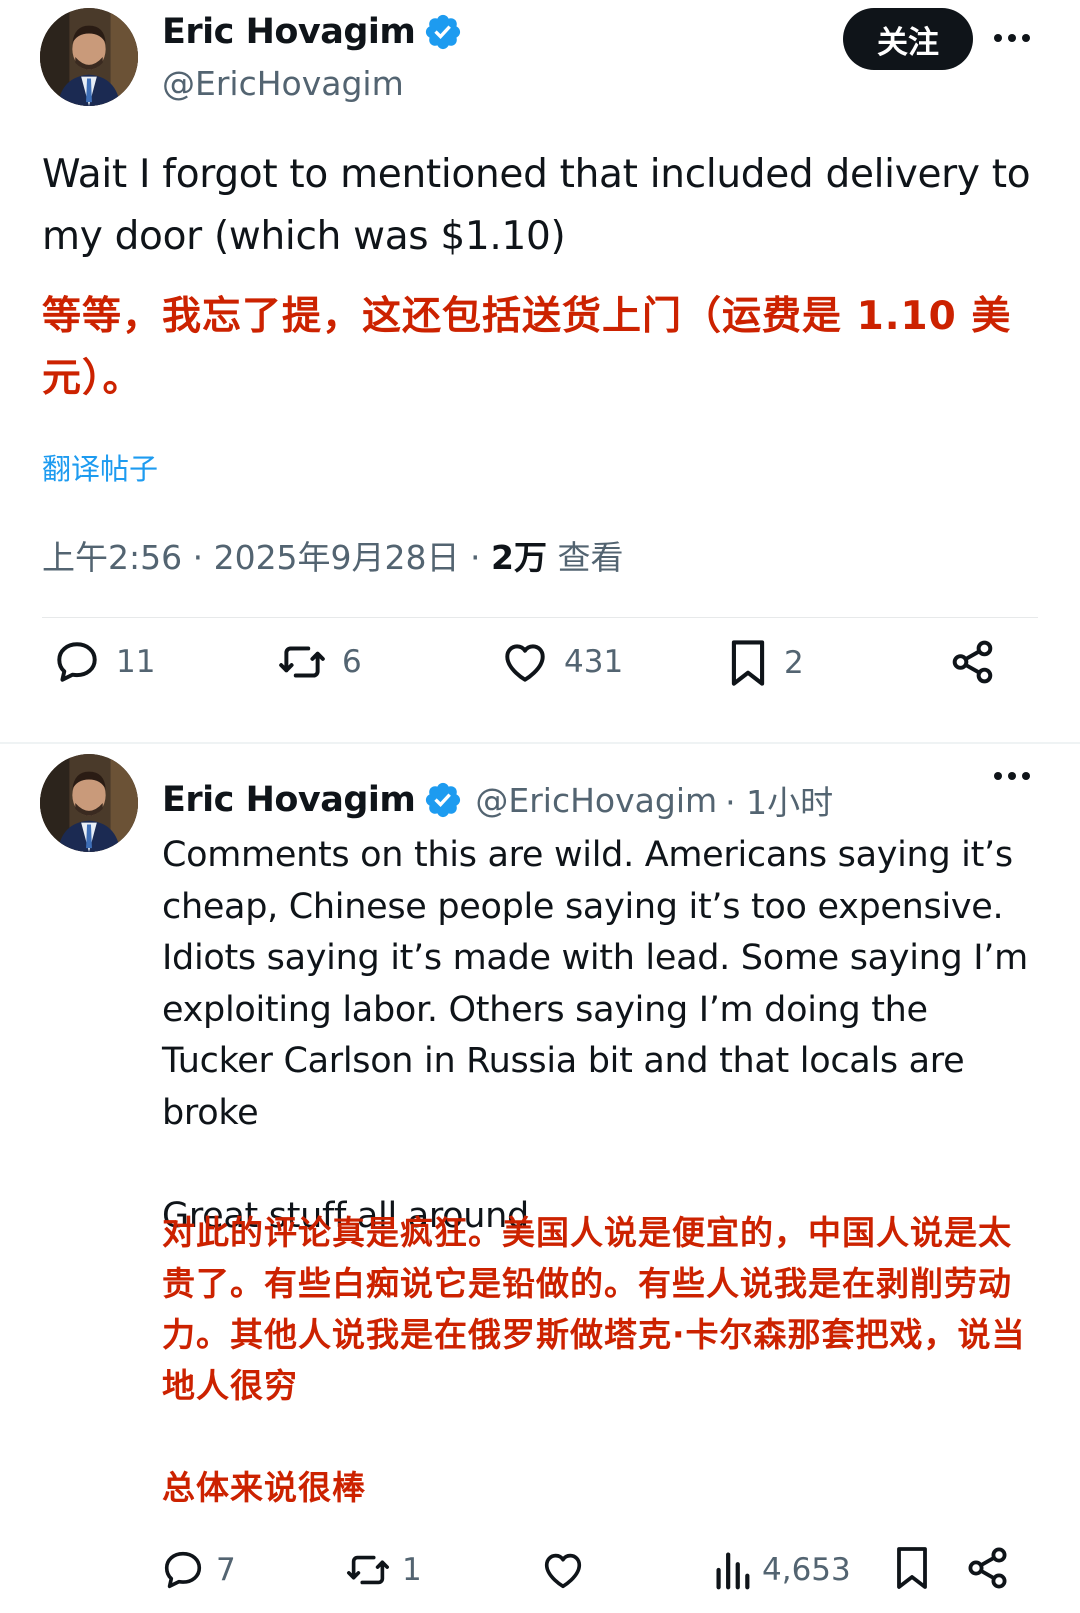  Describe the element at coordinates (585, 557) in the screenshot. I see `views-label: 查看` at that location.